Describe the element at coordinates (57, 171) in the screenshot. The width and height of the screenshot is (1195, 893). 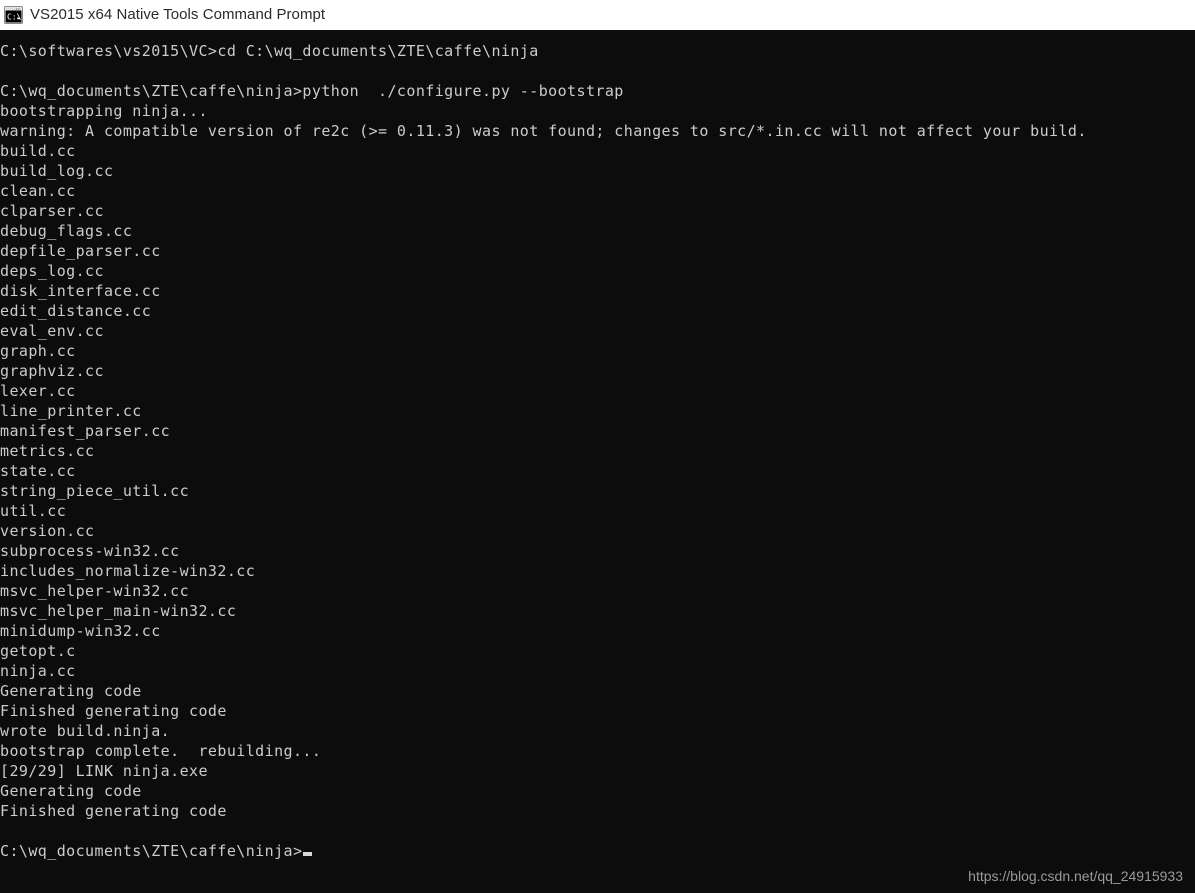
I see `terminal-line: build_log.cc` at that location.